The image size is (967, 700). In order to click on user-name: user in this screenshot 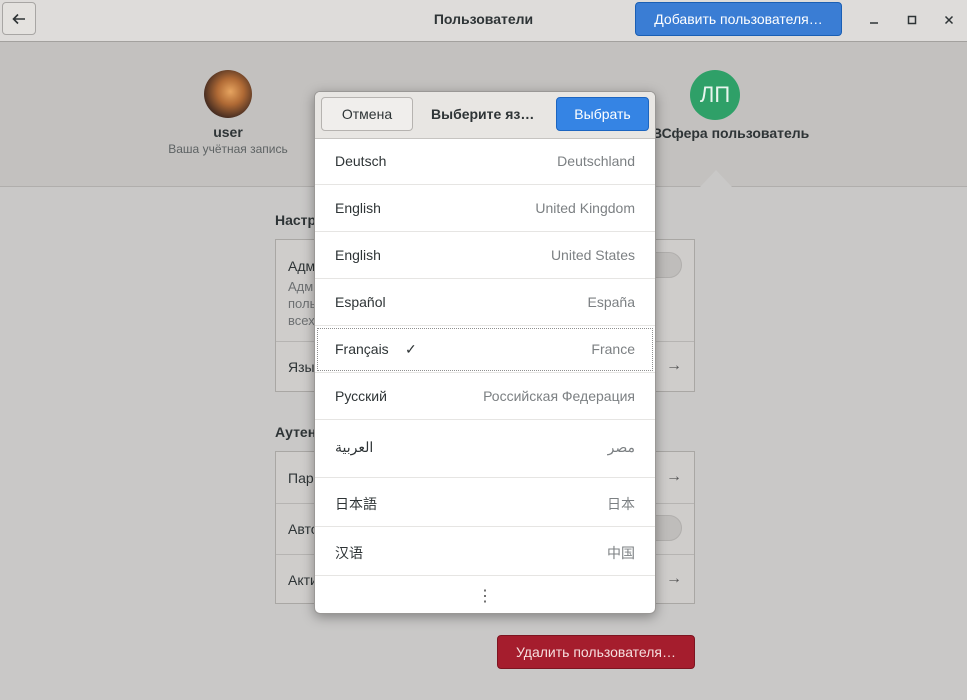, I will do `click(228, 132)`.